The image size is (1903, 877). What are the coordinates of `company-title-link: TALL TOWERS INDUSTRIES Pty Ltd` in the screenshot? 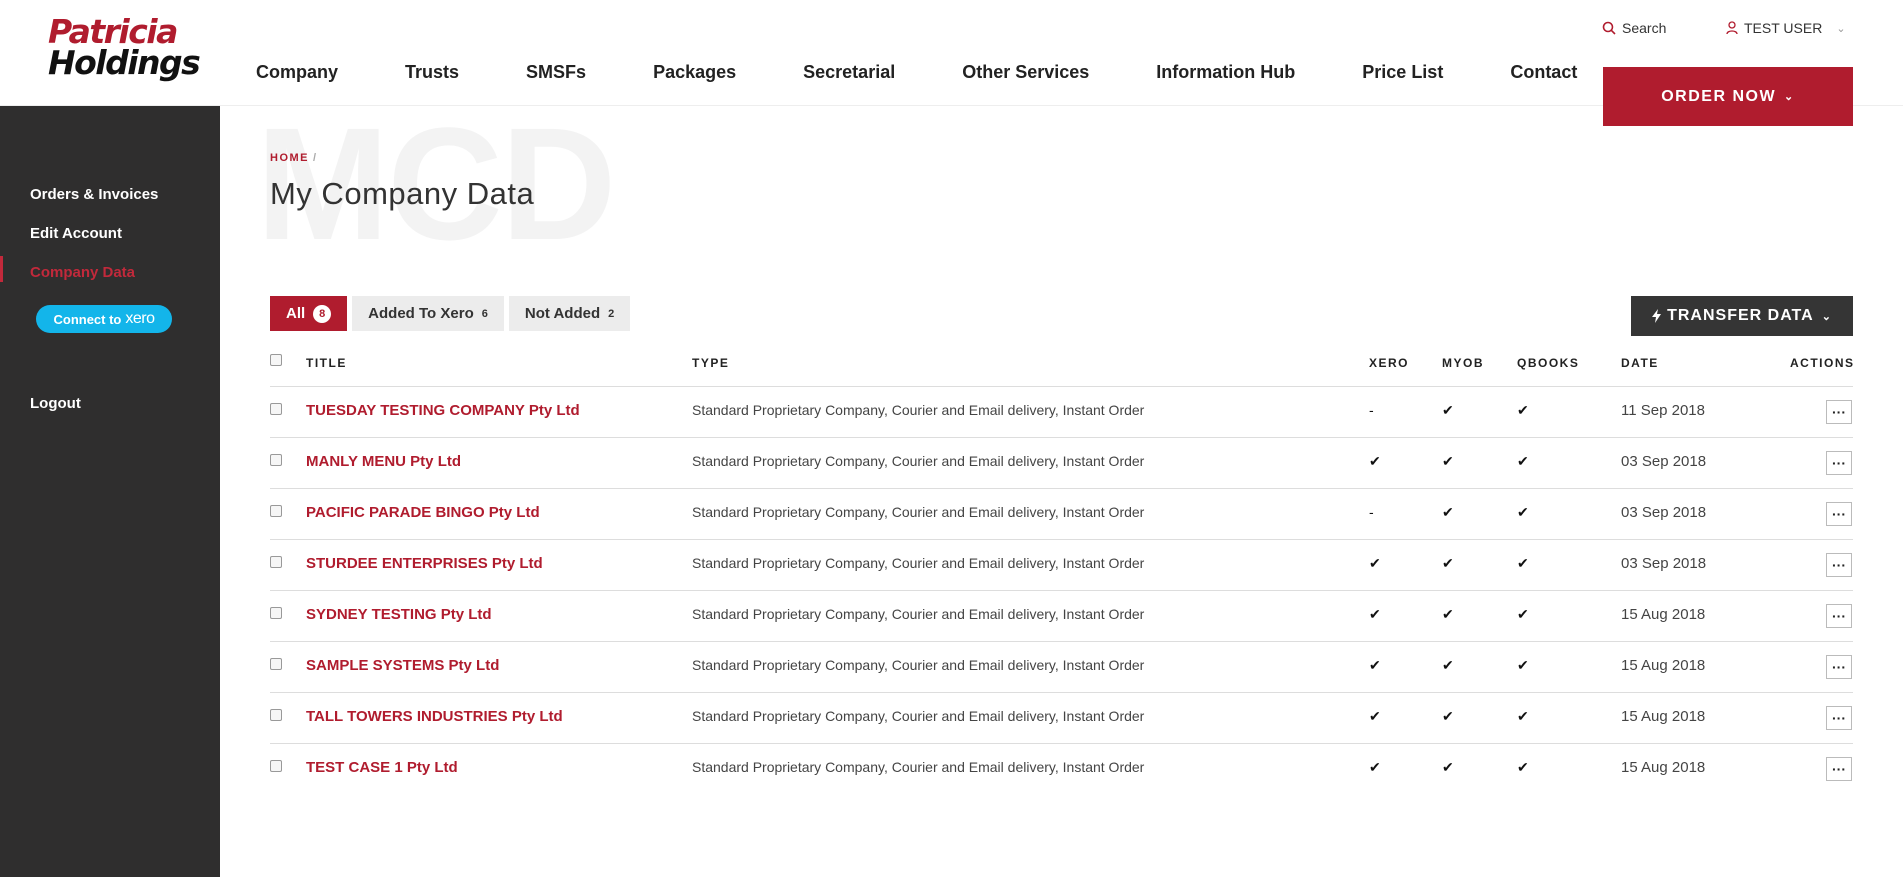 It's located at (434, 716).